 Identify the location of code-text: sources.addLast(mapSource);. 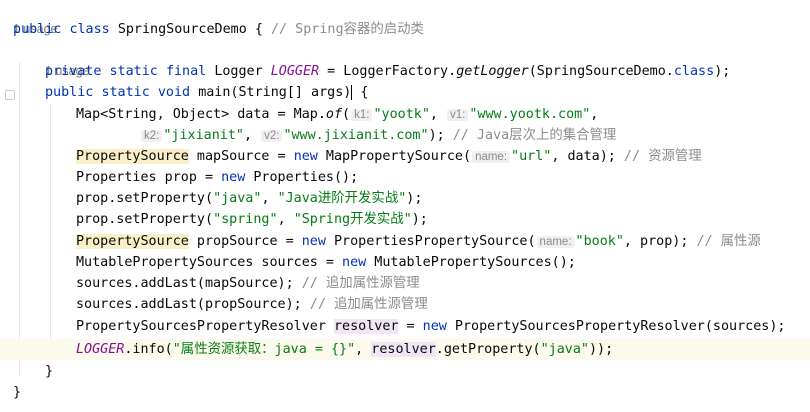
(189, 283).